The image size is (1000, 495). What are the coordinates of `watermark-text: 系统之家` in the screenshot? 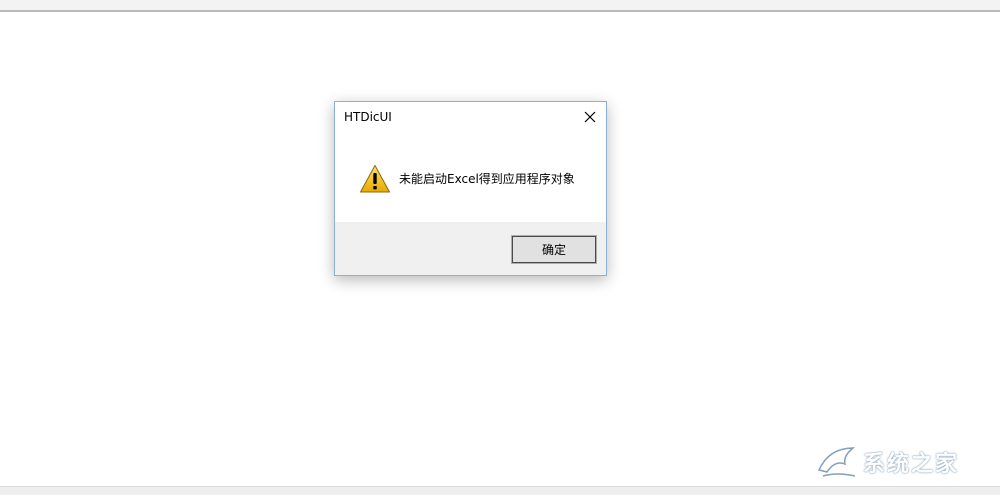 It's located at (911, 464).